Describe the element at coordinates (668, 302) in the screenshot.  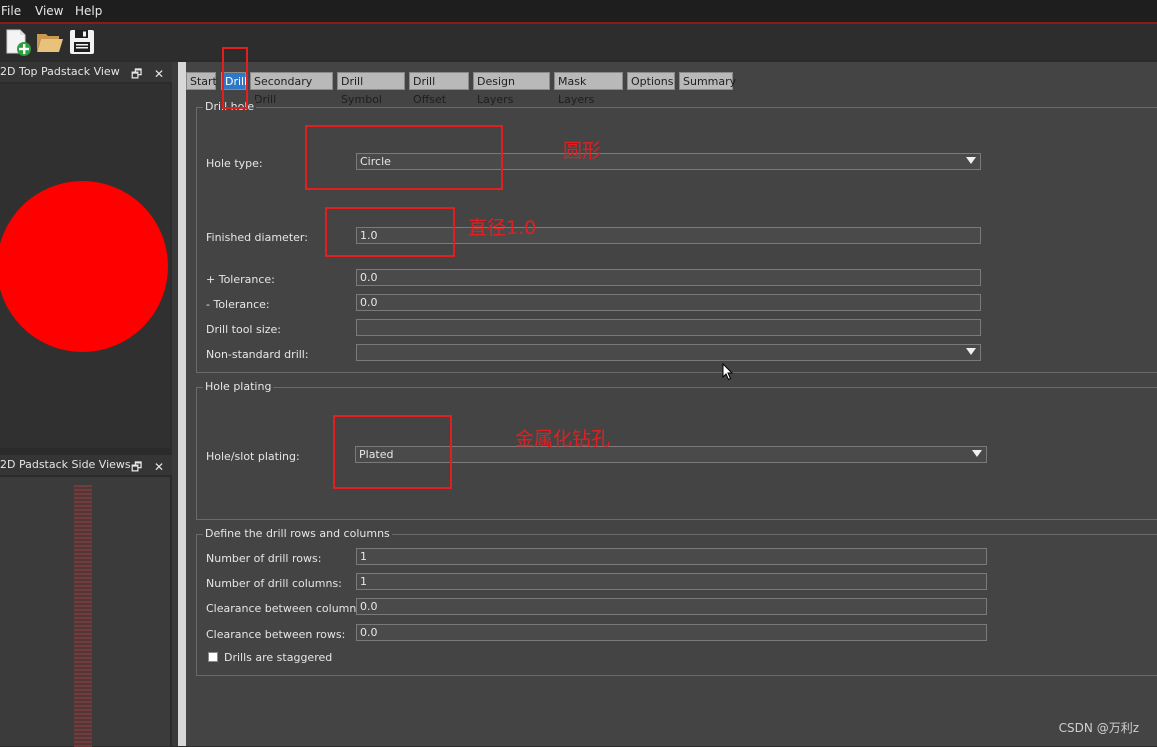
I see `minus-tolerance-input: 0.0` at that location.